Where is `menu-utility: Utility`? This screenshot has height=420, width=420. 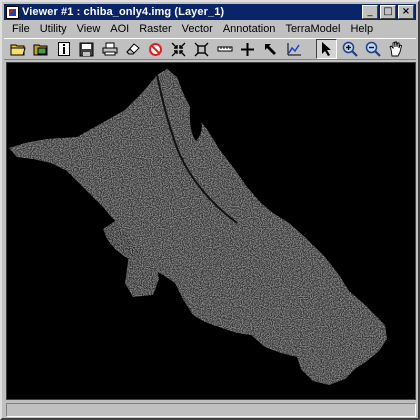
menu-utility: Utility is located at coordinates (53, 29).